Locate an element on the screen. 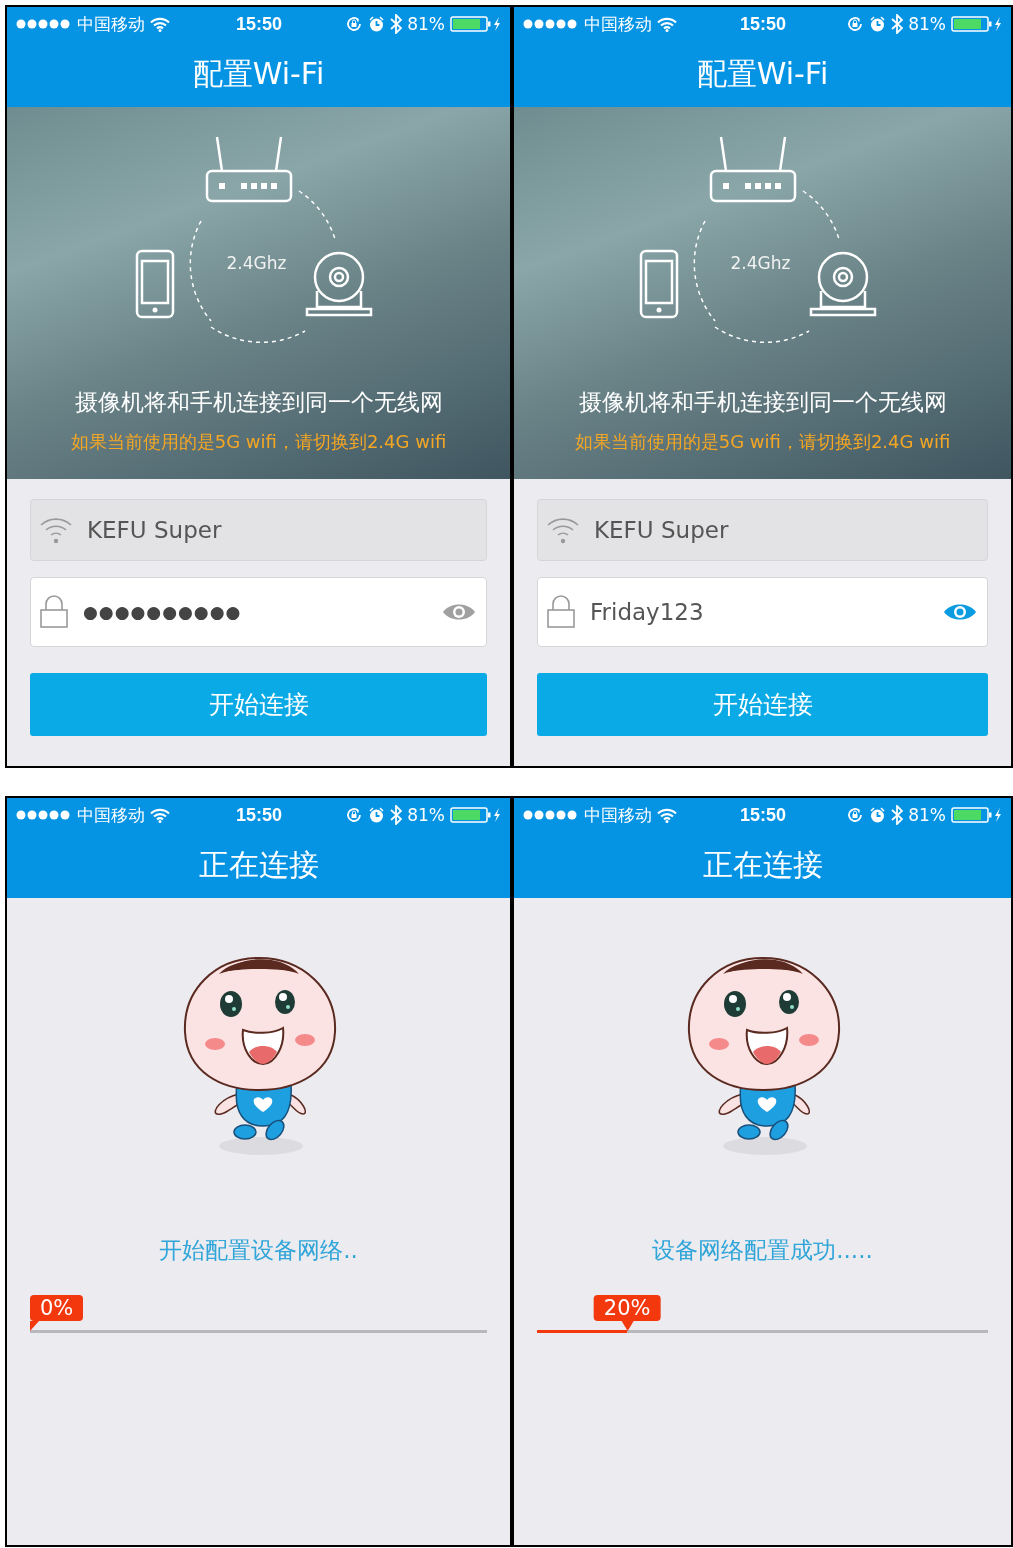  progress-percentage: 20% is located at coordinates (627, 1313).